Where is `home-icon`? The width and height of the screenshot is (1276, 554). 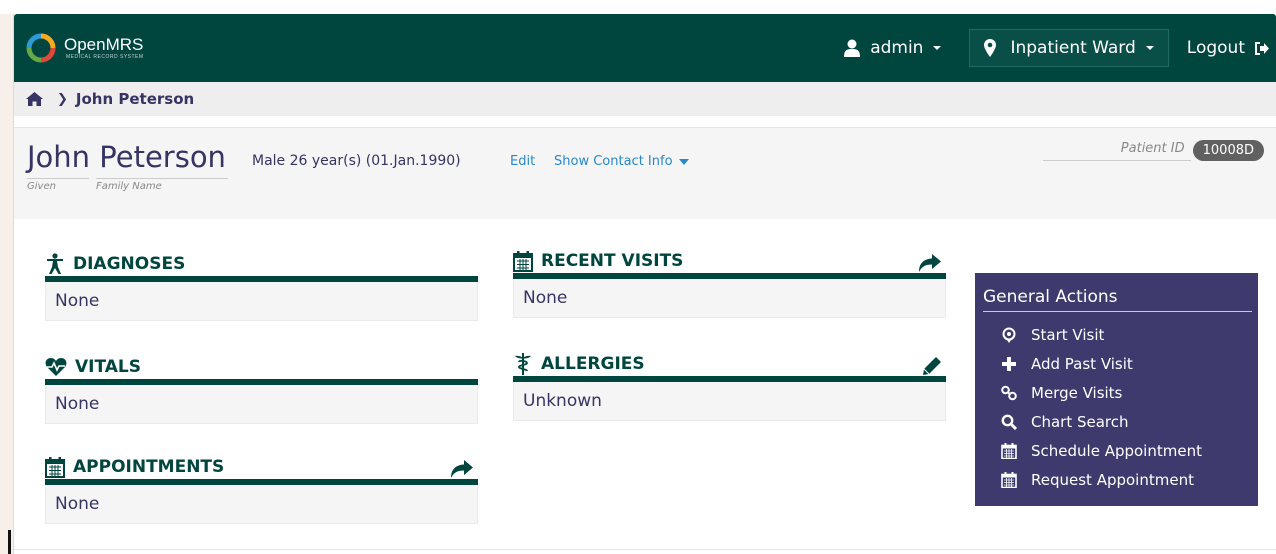 home-icon is located at coordinates (34, 99).